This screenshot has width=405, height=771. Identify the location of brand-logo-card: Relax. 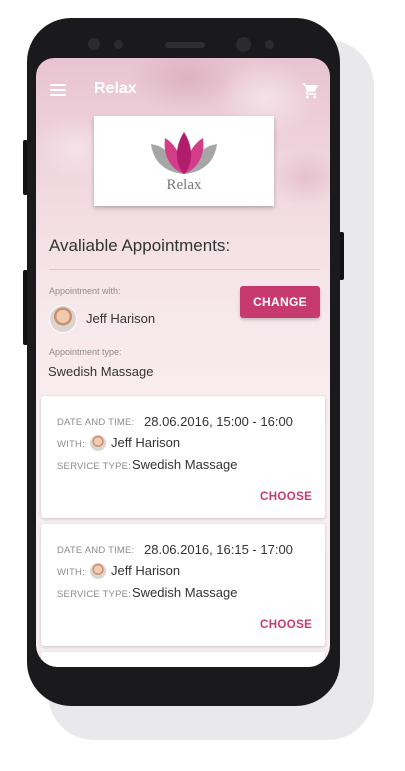
(184, 161).